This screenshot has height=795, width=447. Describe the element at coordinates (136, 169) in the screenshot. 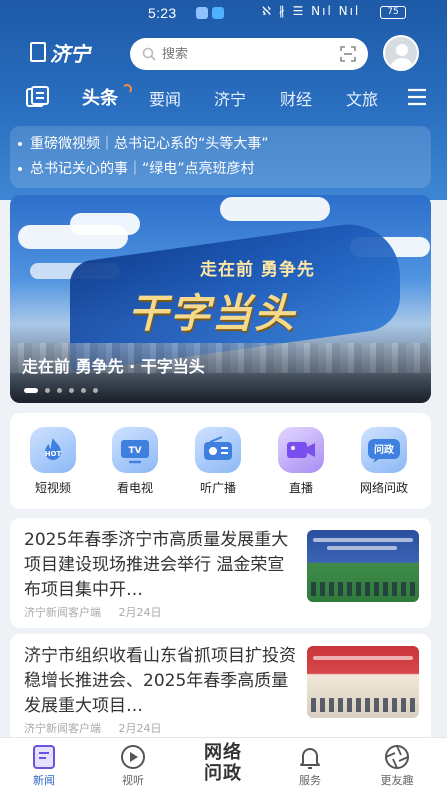

I see `ticker-item: 总书记关心的事｜“绿电”点亮班彦村` at that location.